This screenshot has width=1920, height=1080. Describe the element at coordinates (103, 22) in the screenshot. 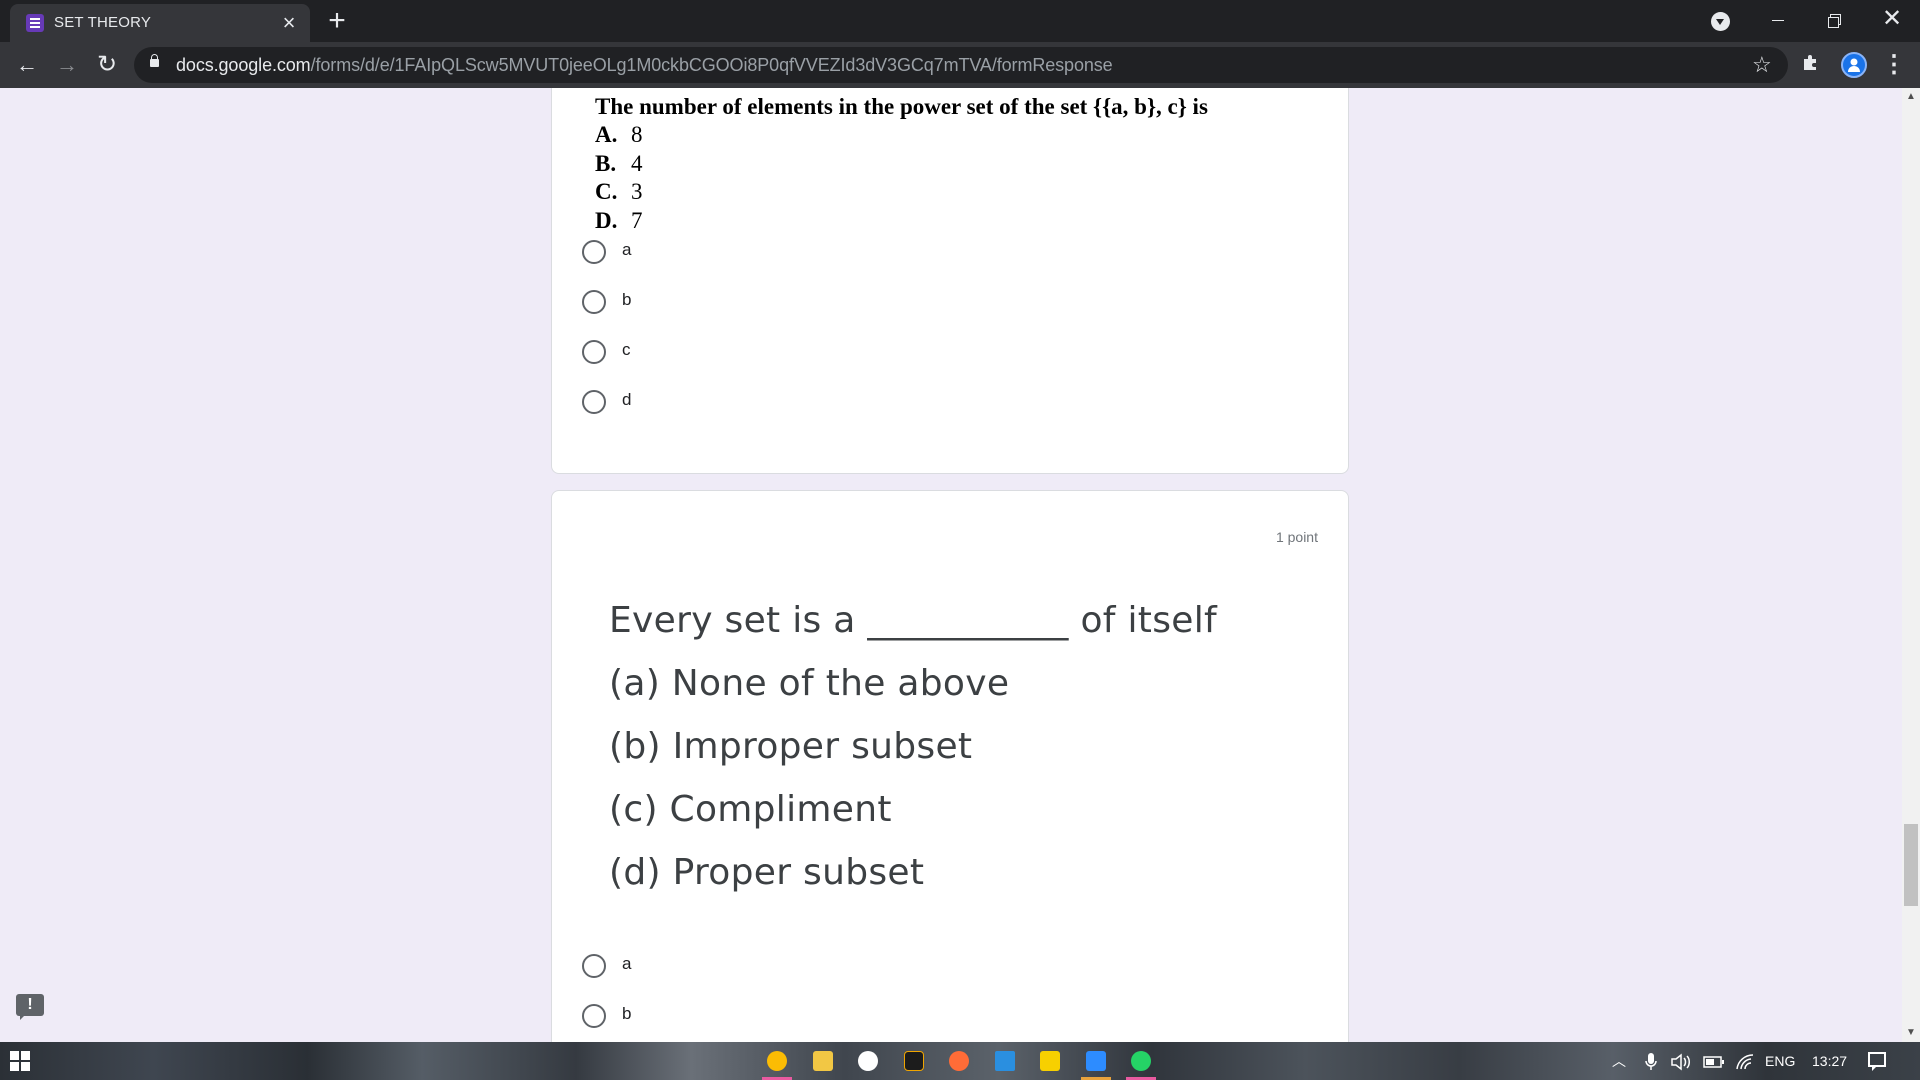

I see `tab-title: SET THEORY` at that location.